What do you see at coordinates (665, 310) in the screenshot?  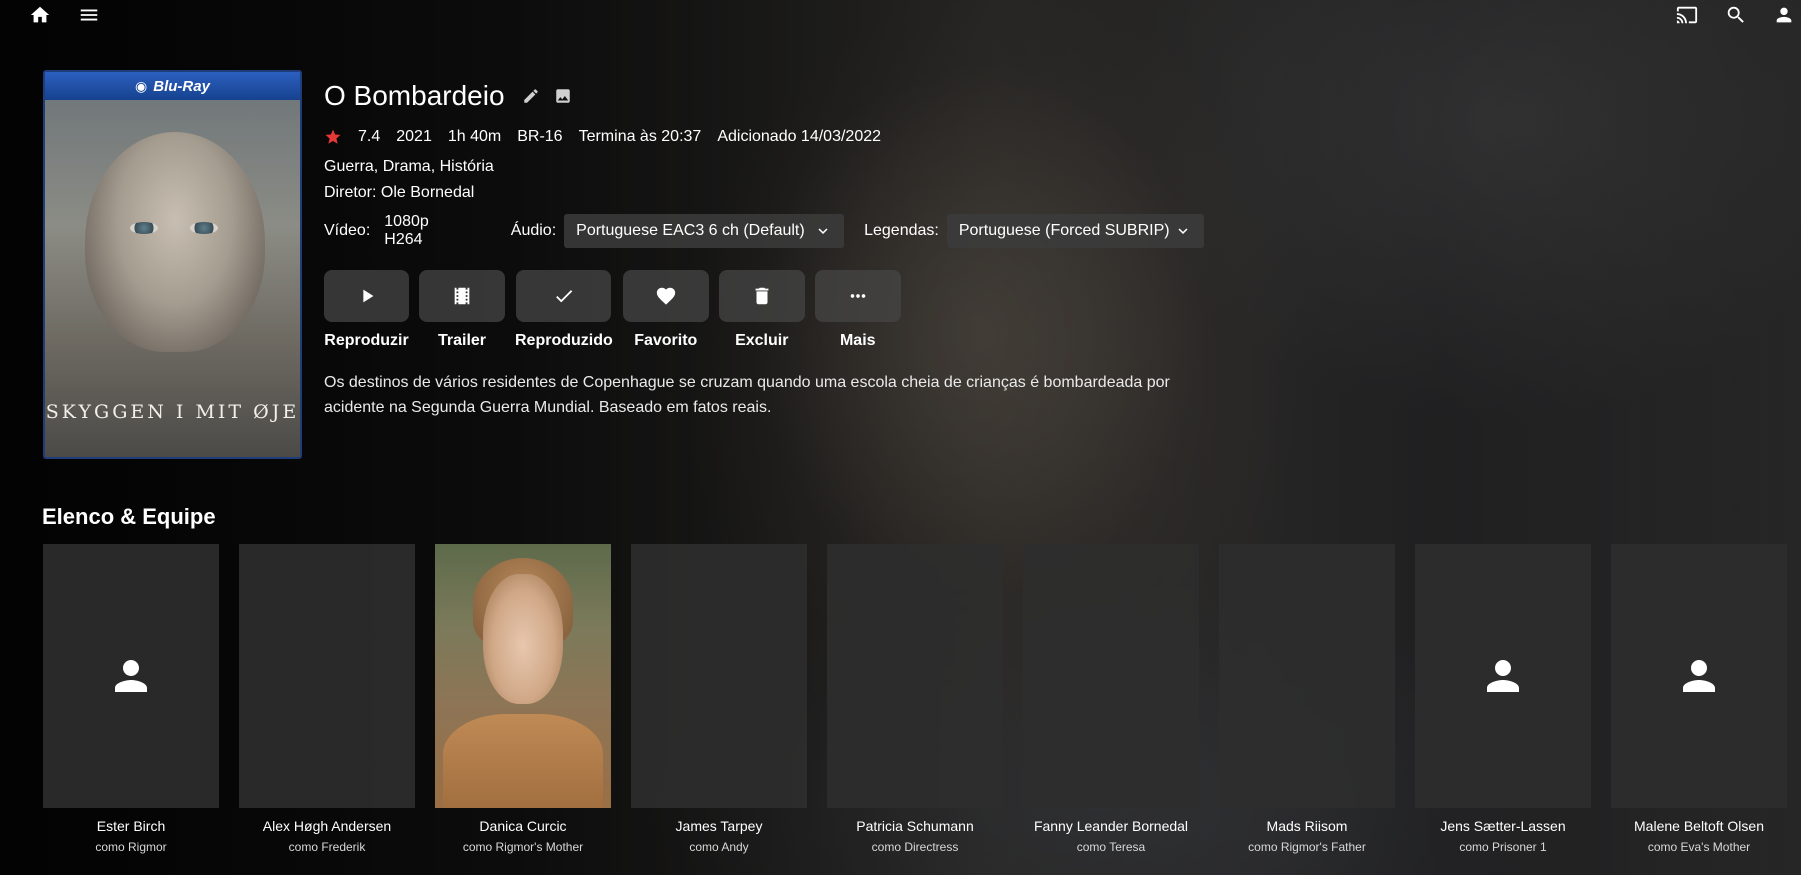 I see `favorite-button: Favorito` at bounding box center [665, 310].